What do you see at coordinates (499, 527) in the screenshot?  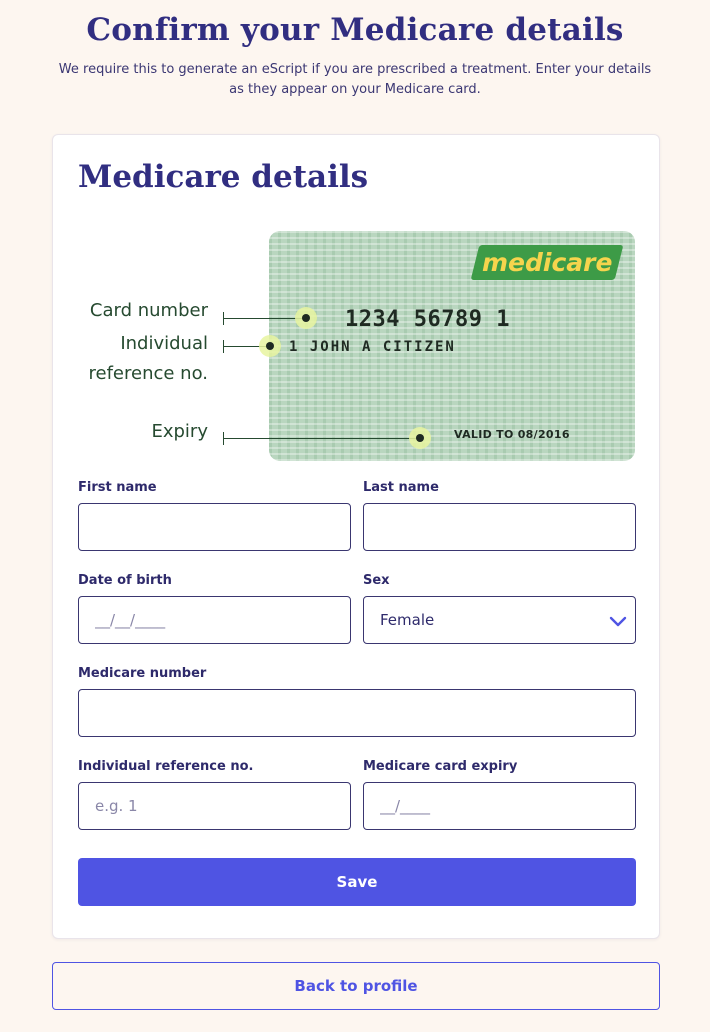 I see `last-name-input` at bounding box center [499, 527].